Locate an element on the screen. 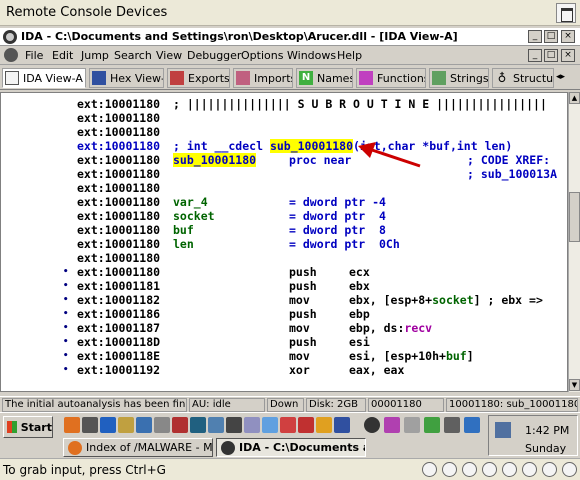  operand: ecx is located at coordinates (359, 272).